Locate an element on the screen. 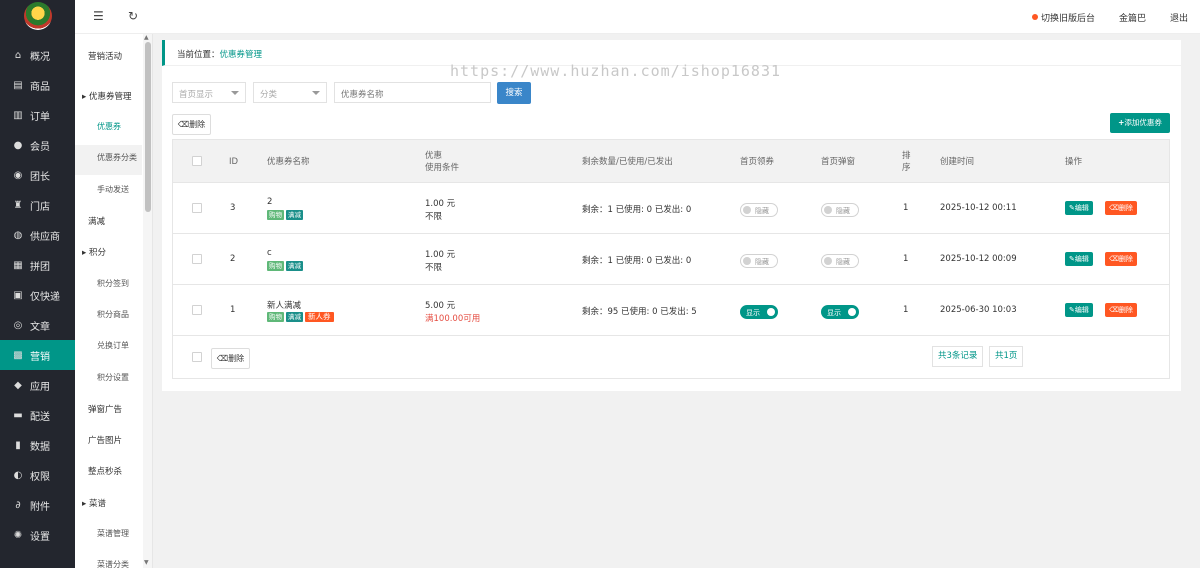 The image size is (1200, 568). home-popup-toggle: 显示 is located at coordinates (840, 312).